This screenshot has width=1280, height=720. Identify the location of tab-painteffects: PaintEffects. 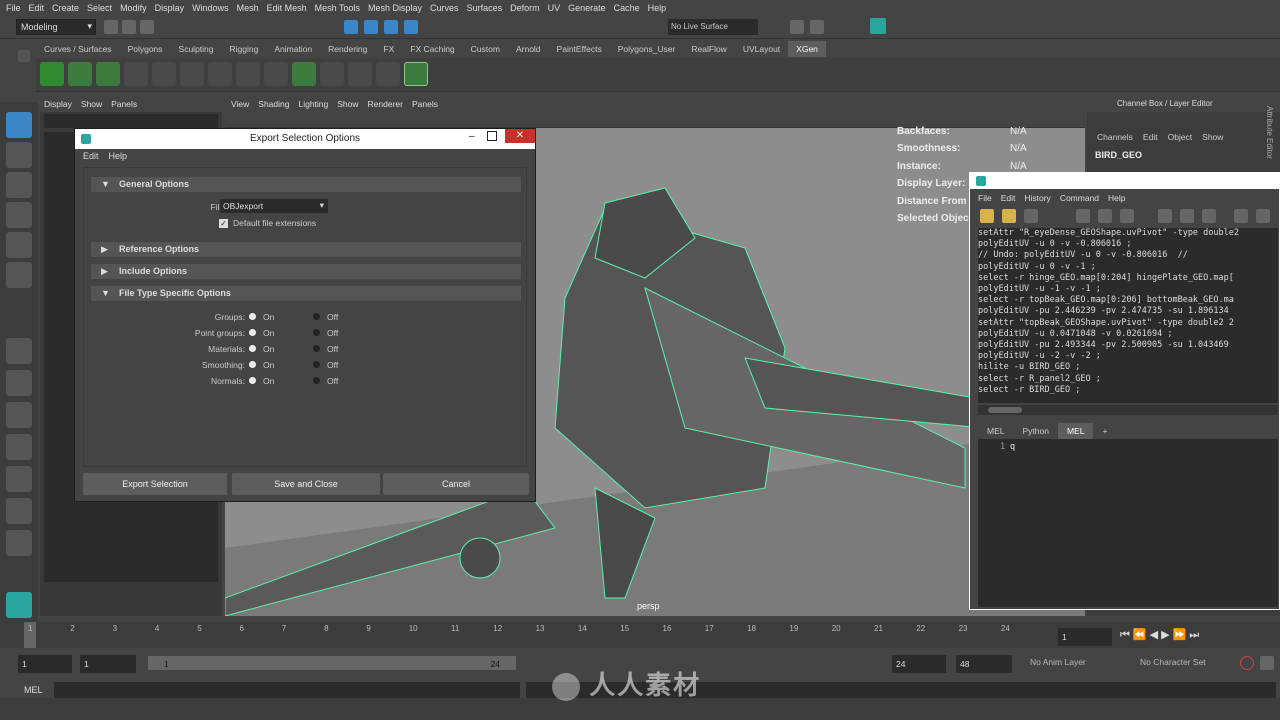
(579, 49).